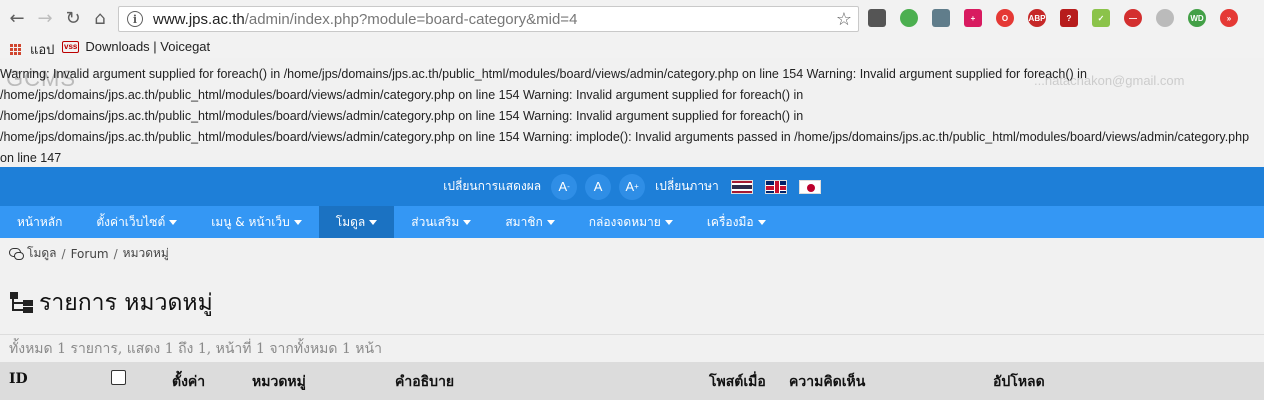 This screenshot has width=1264, height=400. Describe the element at coordinates (136, 222) in the screenshot. I see `menu-item-site-settings: ตั้งค่าเว็บไซต์` at that location.